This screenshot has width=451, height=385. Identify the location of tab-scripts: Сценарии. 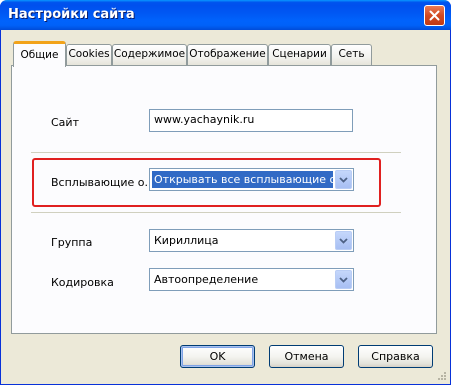
(299, 54).